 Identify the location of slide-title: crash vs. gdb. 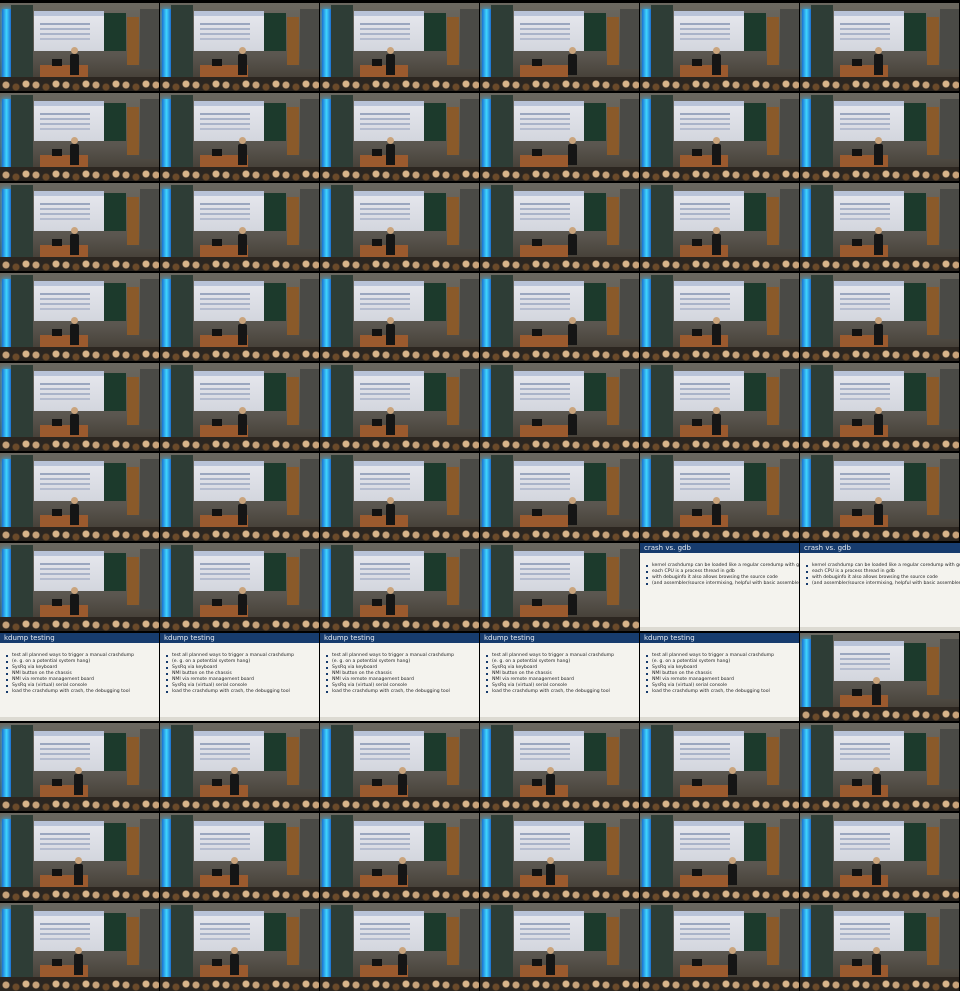
(880, 548).